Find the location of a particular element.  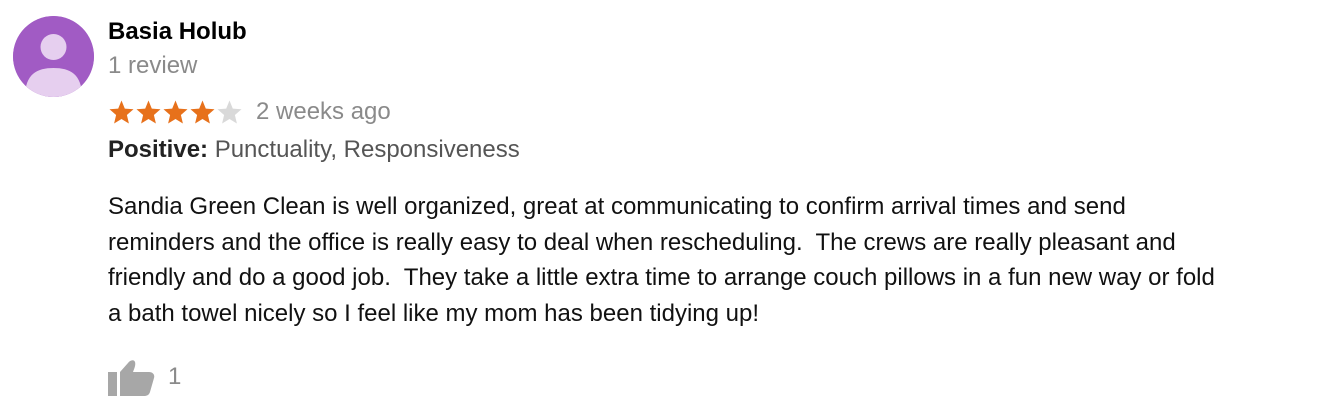

like-row: 1 is located at coordinates (144, 377).